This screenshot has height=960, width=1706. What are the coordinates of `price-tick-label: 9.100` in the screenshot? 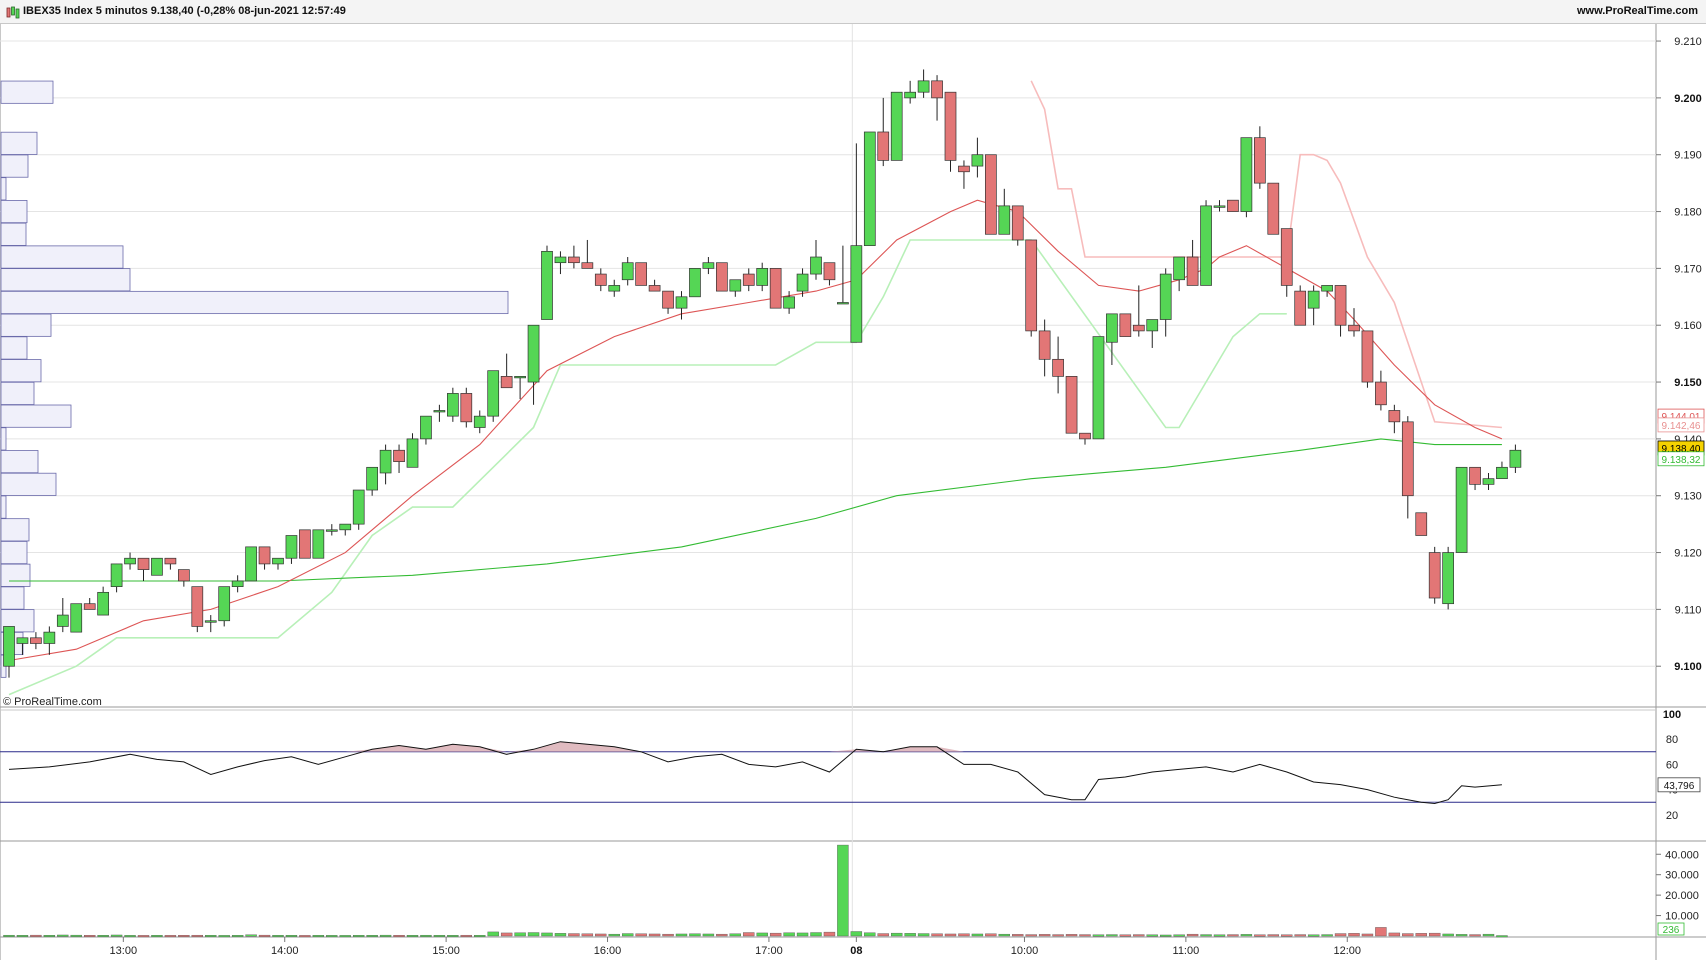 It's located at (1688, 667).